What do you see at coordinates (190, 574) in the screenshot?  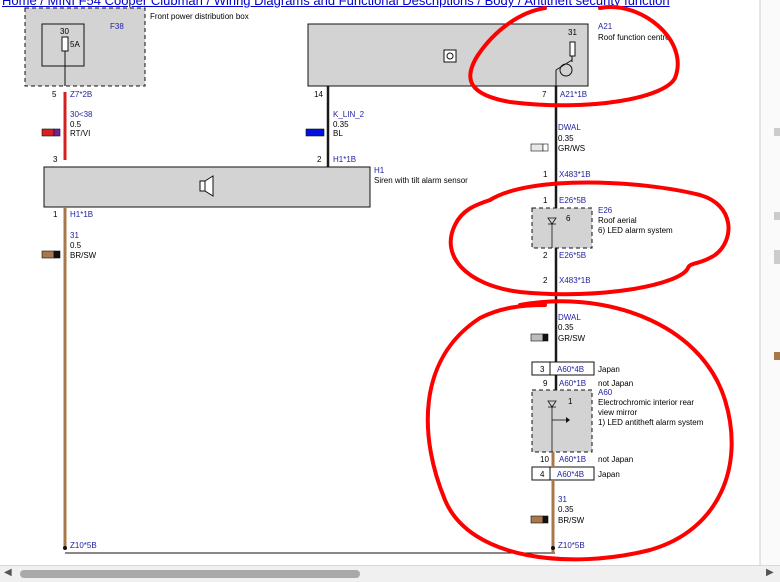 I see `scroll-thumb` at bounding box center [190, 574].